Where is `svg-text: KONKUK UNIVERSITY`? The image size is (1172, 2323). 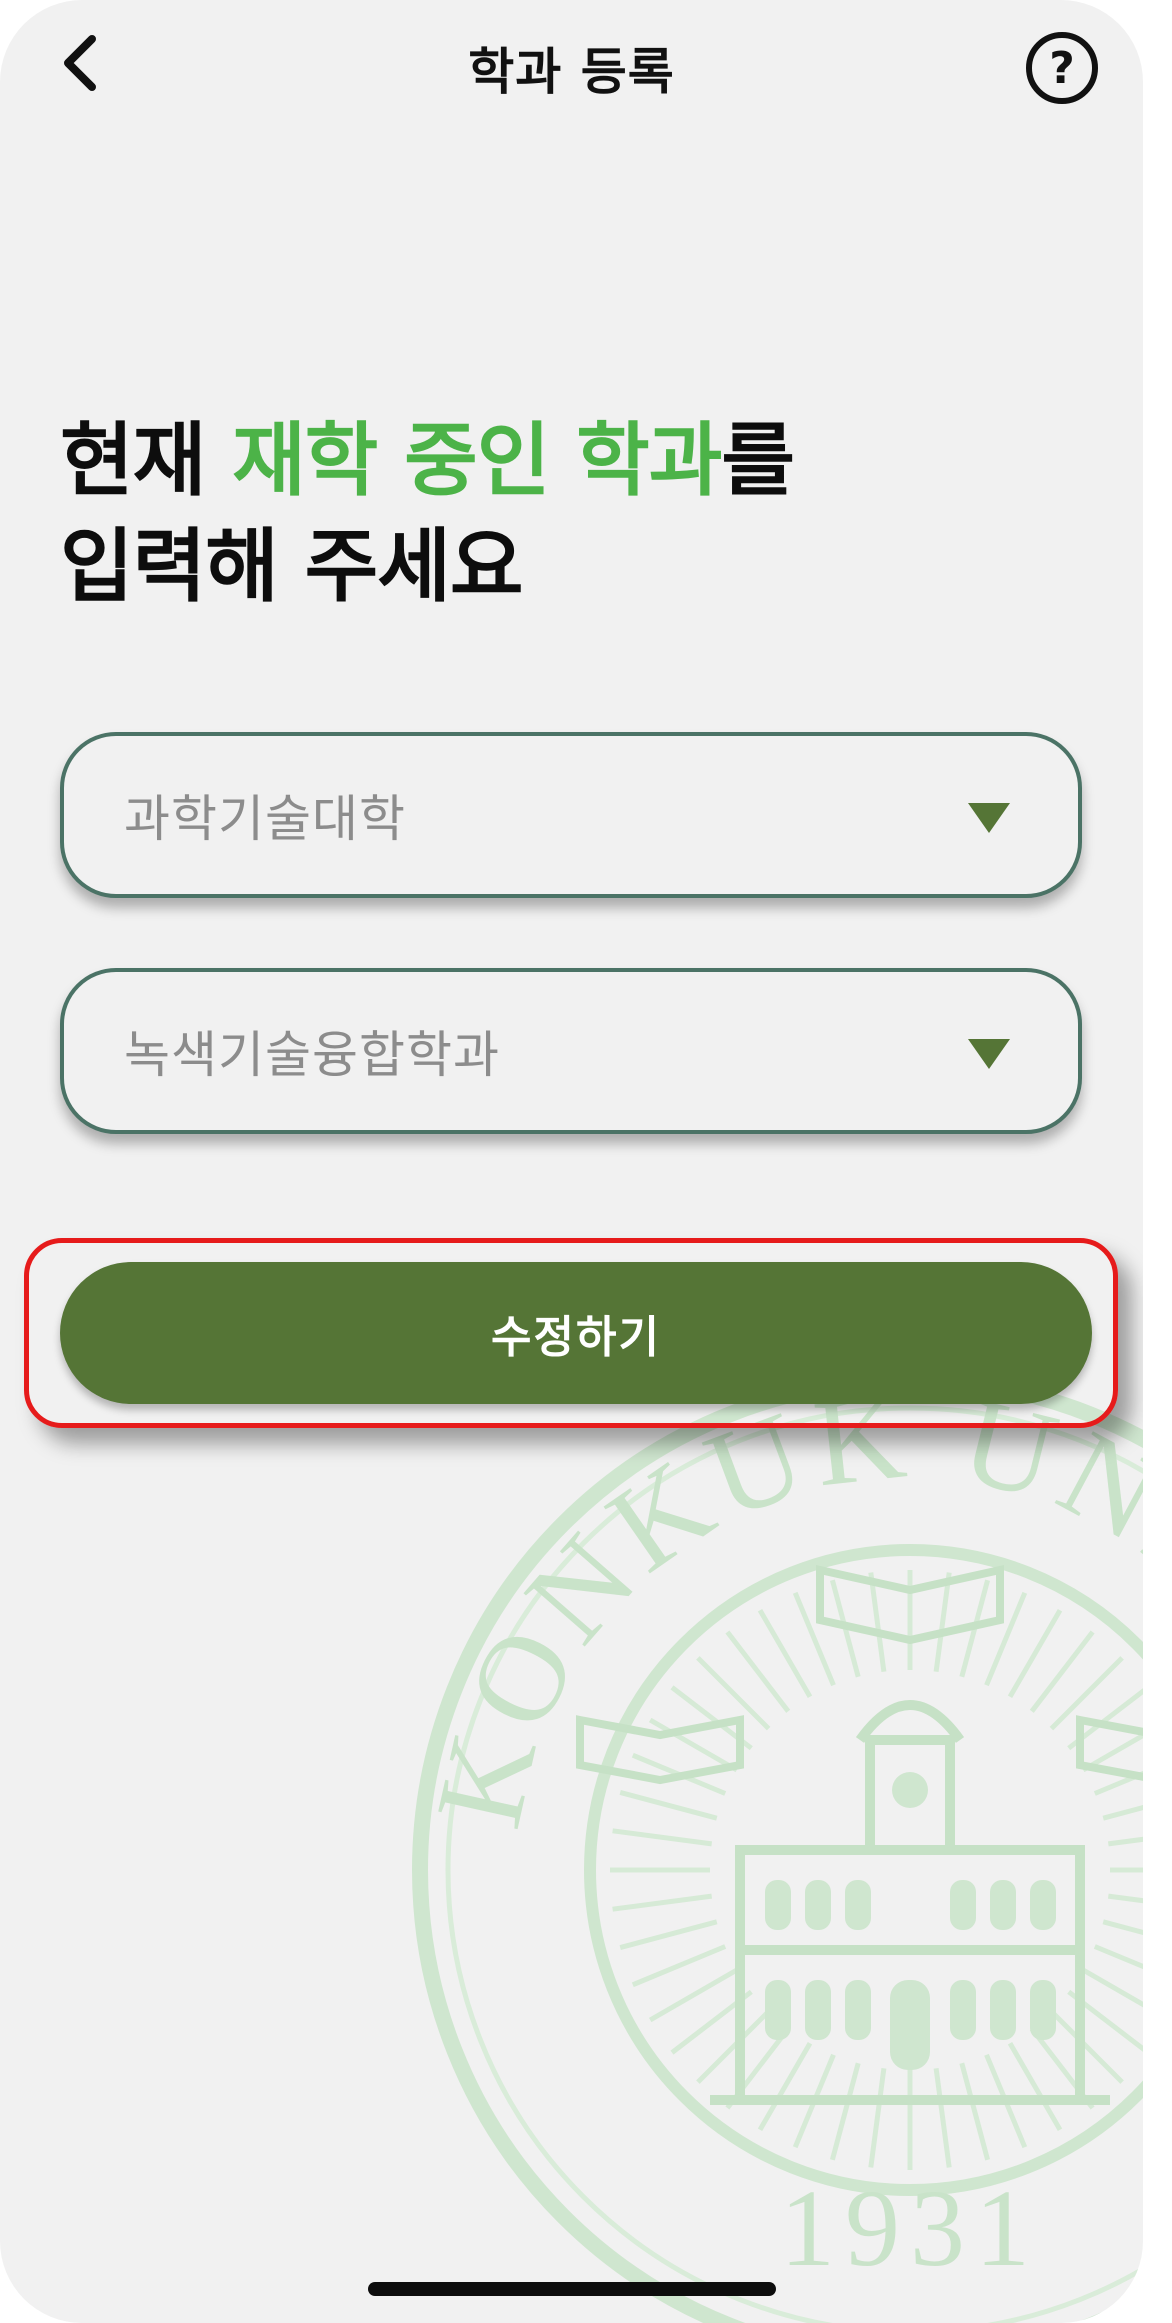 svg-text: KONKUK UNIVERSITY is located at coordinates (776, 1631).